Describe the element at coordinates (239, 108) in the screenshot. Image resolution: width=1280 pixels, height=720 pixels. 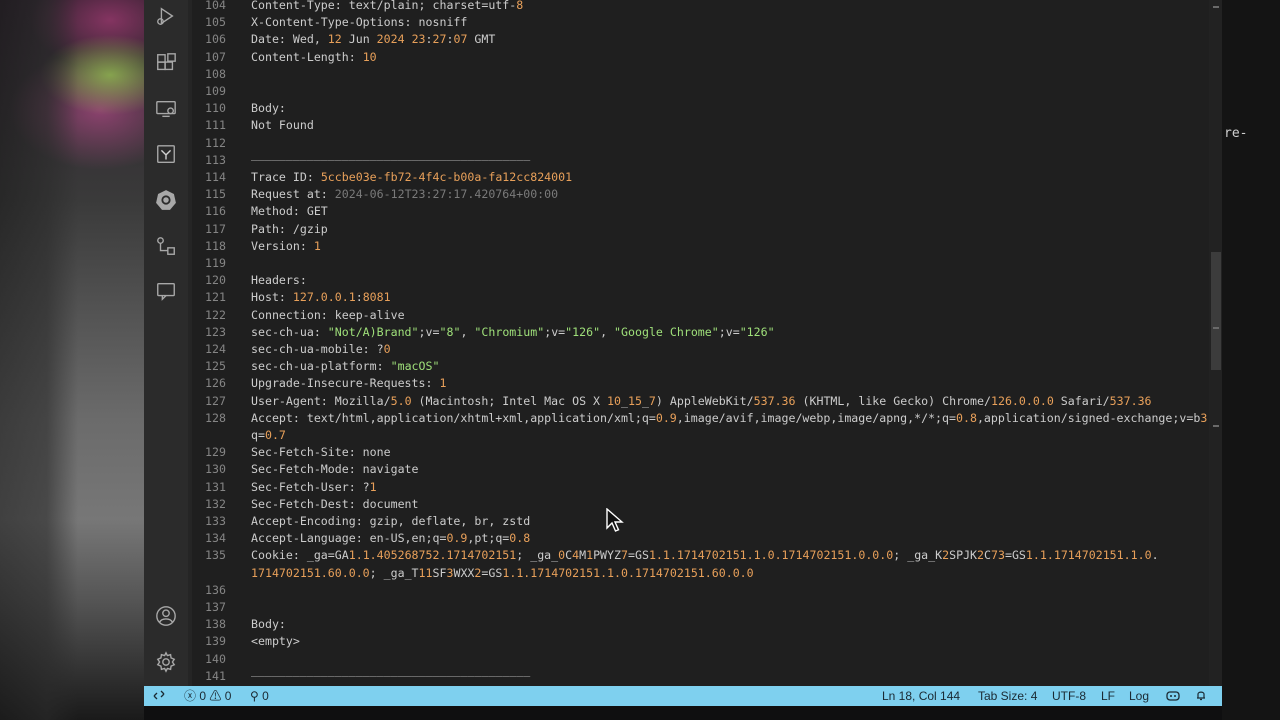
I see `code-line: 110 Body:` at that location.